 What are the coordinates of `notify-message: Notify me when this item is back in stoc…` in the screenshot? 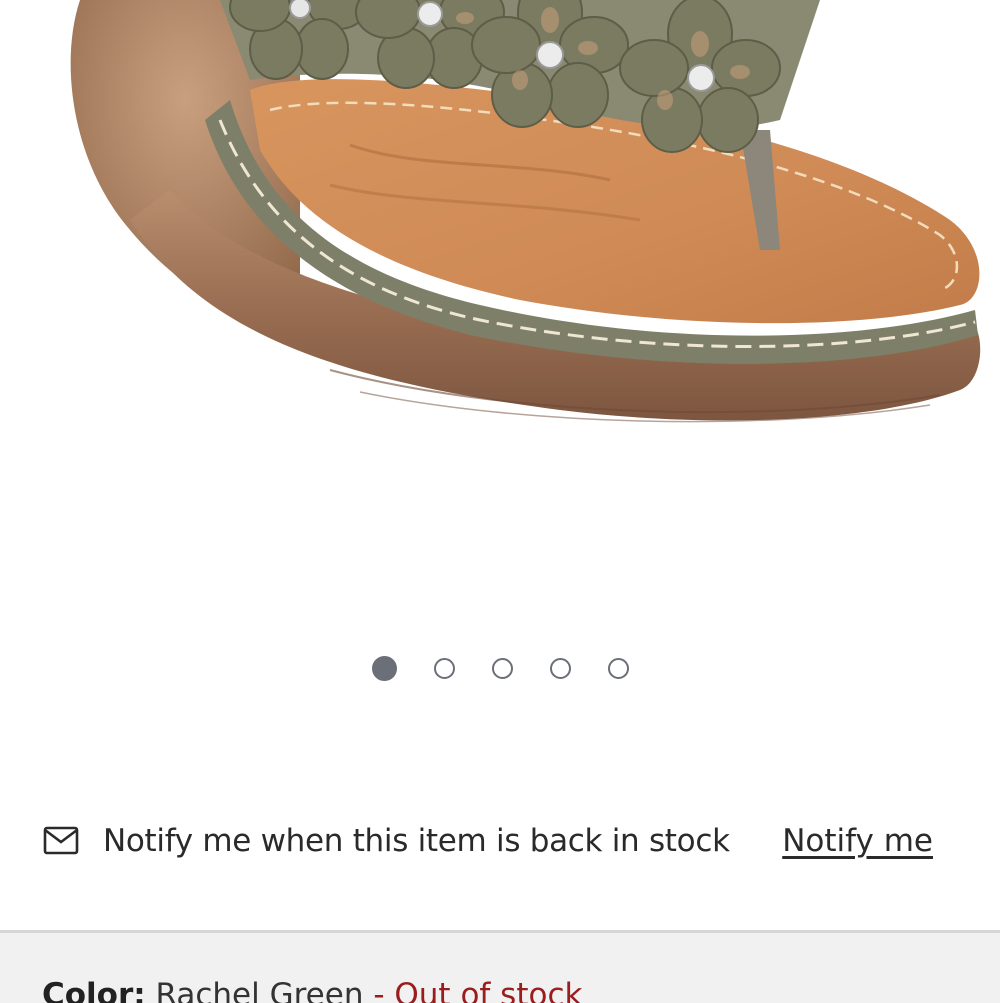 It's located at (416, 841).